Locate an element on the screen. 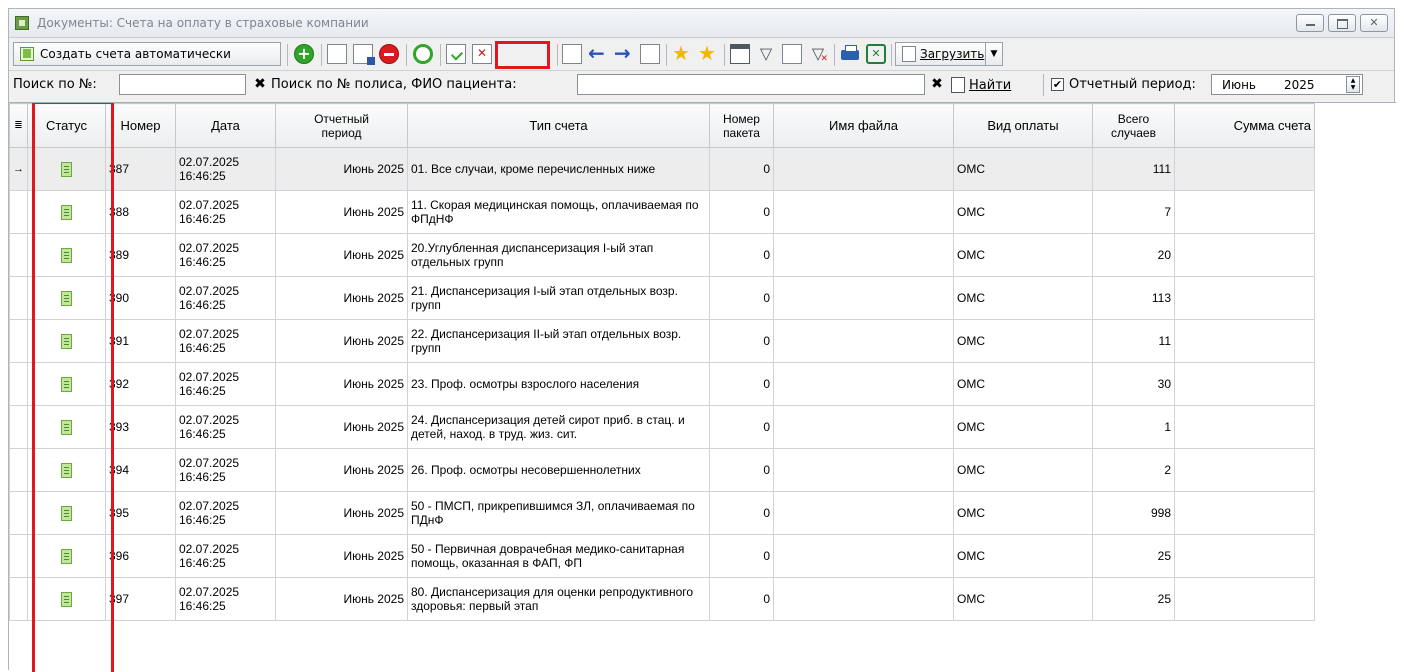 The width and height of the screenshot is (1403, 672). load-dropdown-arrow-icon: ▼ is located at coordinates (993, 54).